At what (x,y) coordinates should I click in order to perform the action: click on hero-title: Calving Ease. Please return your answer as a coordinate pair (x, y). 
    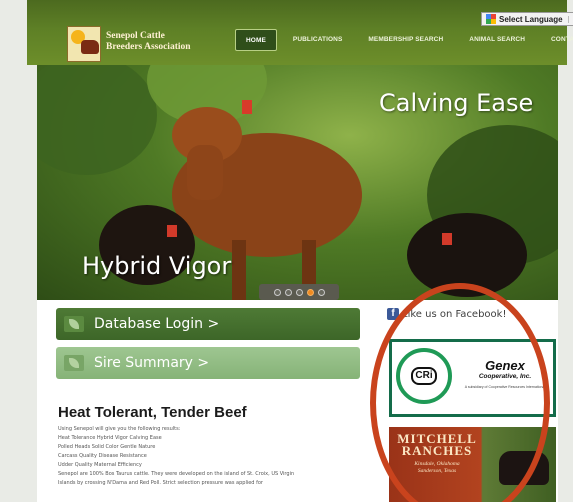
    Looking at the image, I should click on (456, 103).